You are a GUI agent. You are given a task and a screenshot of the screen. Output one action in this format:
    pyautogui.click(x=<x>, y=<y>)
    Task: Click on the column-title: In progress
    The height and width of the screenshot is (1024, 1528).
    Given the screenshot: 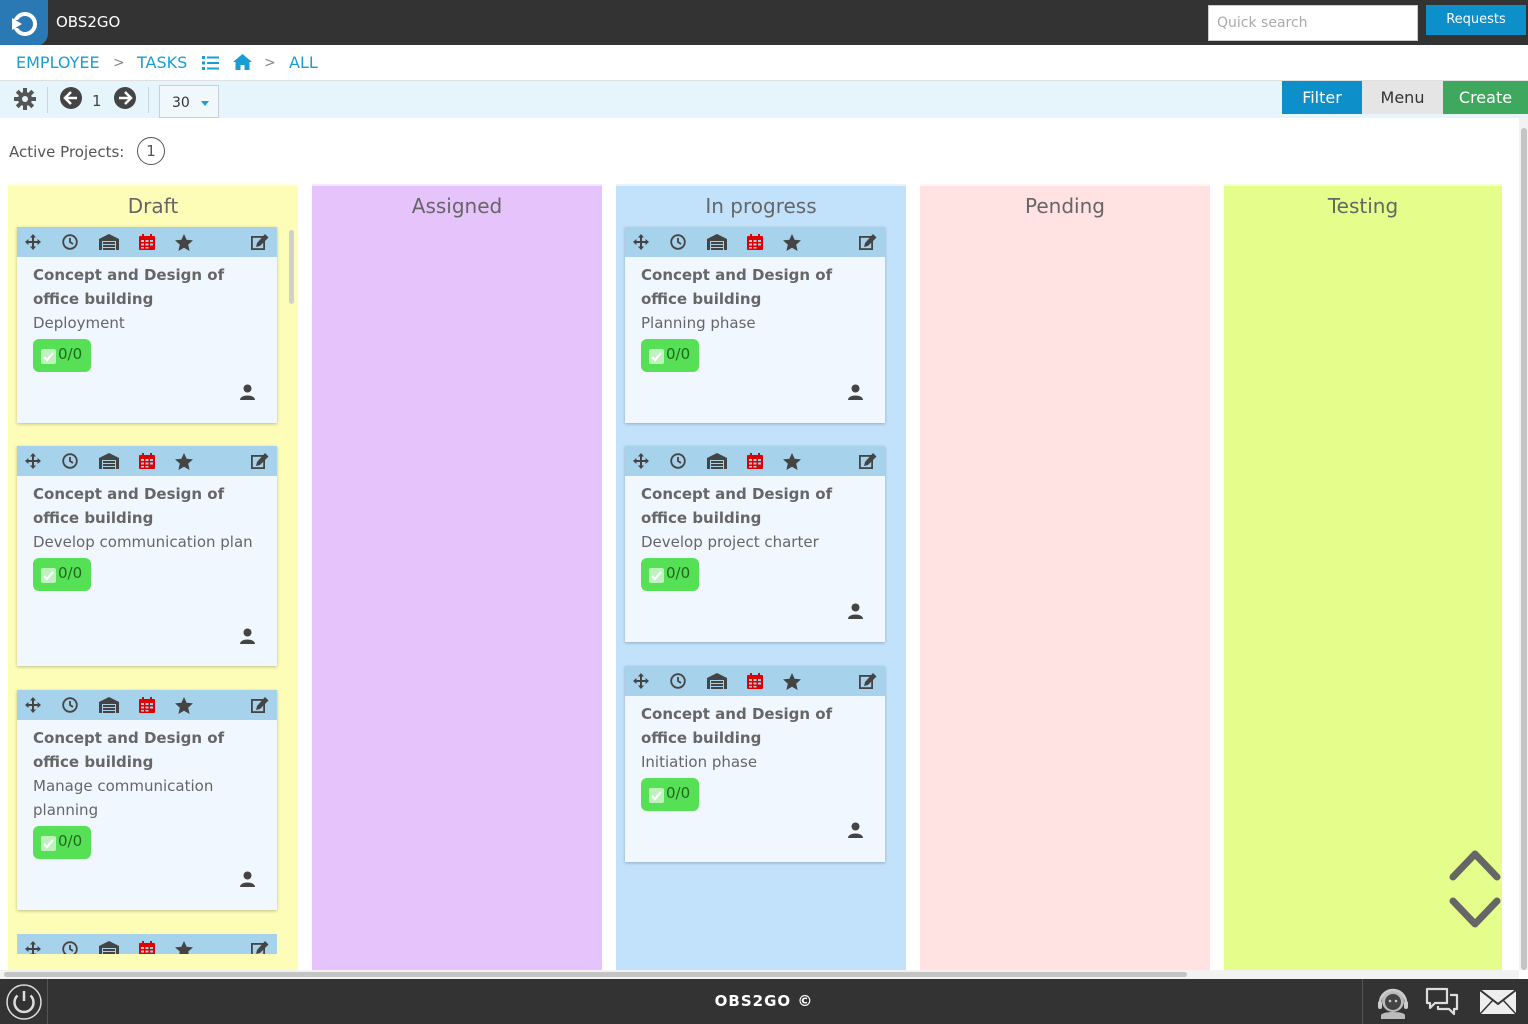 What is the action you would take?
    pyautogui.click(x=761, y=206)
    